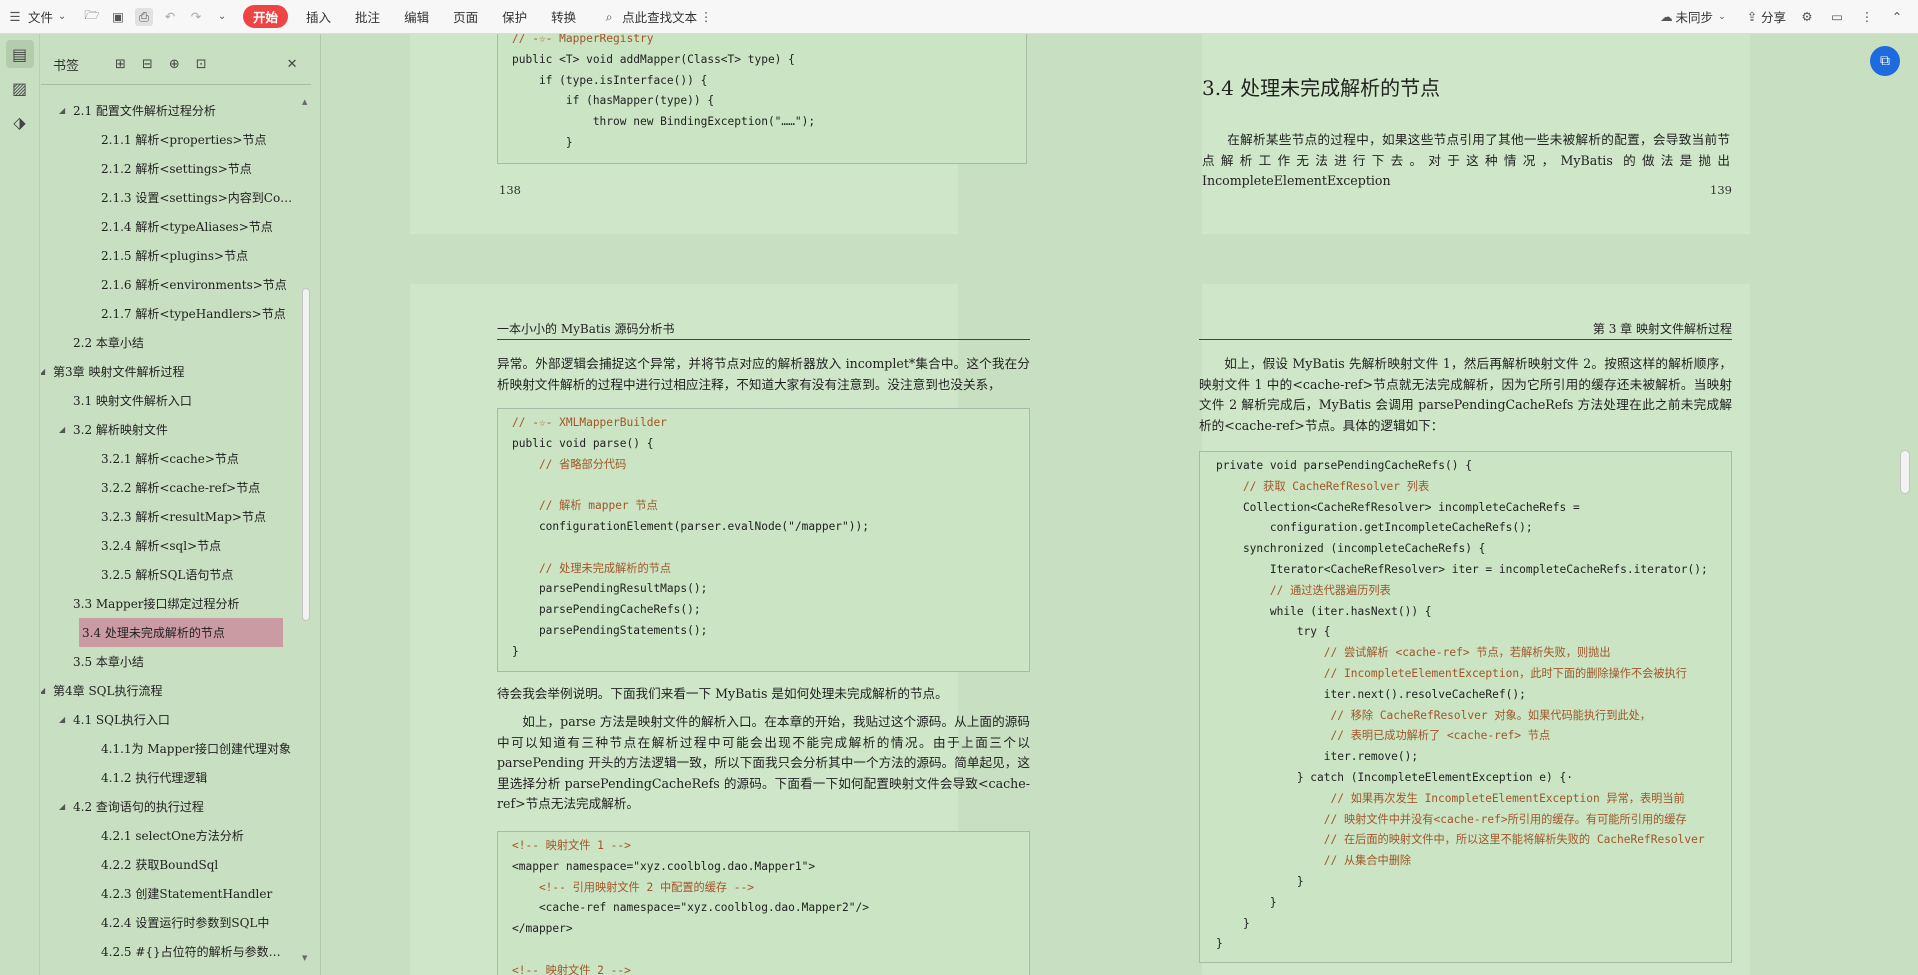  I want to click on tab-page: 页面, so click(465, 17).